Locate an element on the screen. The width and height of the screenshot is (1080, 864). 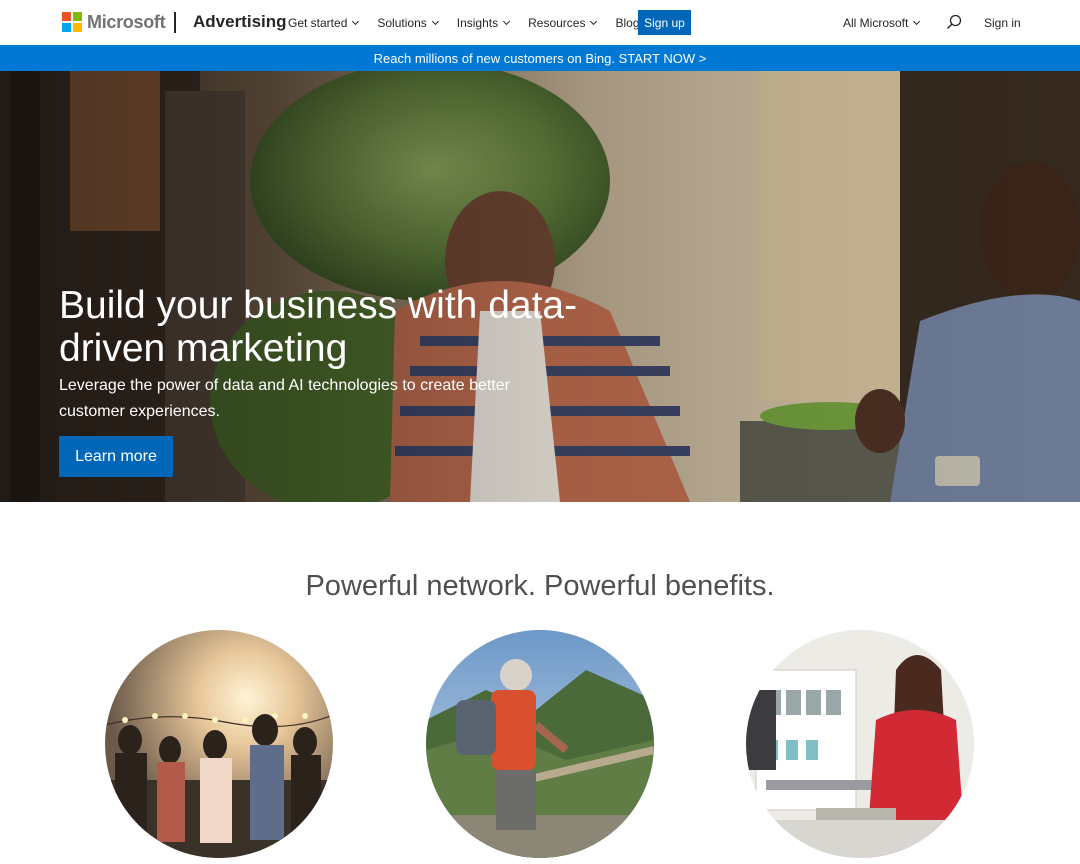
nav-insights: Insights is located at coordinates (483, 22).